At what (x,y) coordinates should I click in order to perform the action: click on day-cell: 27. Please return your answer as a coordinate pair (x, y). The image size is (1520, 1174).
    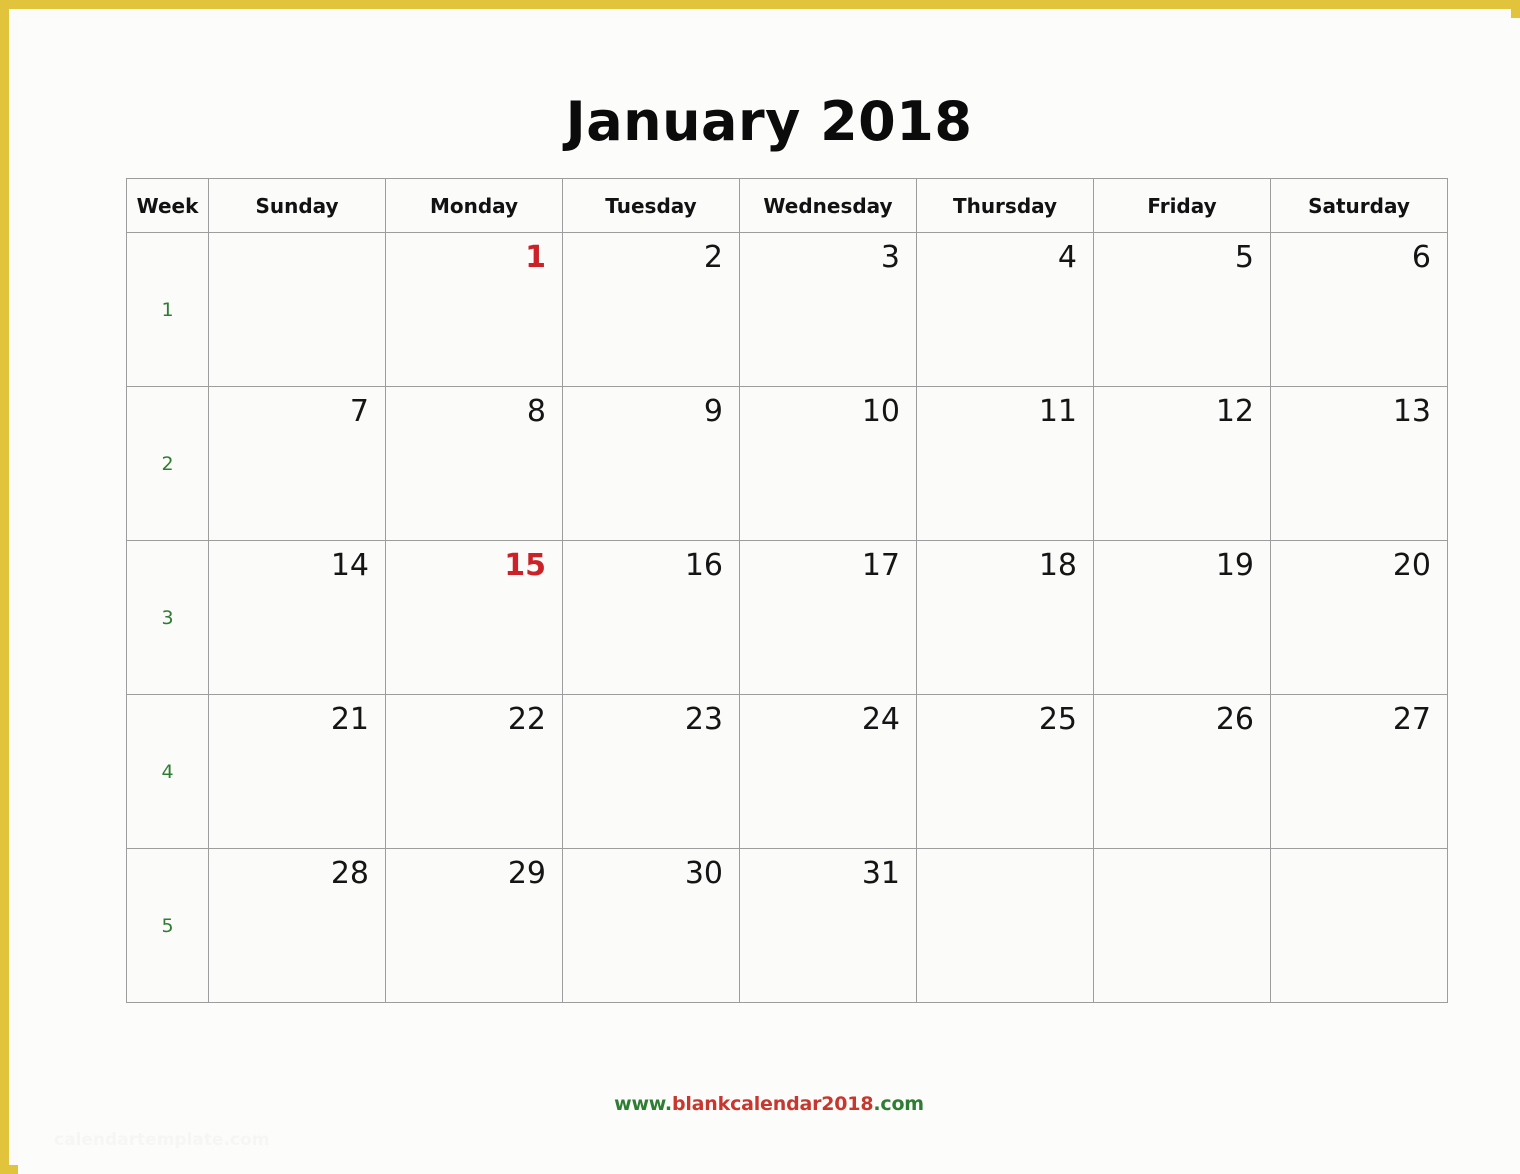
    Looking at the image, I should click on (1359, 771).